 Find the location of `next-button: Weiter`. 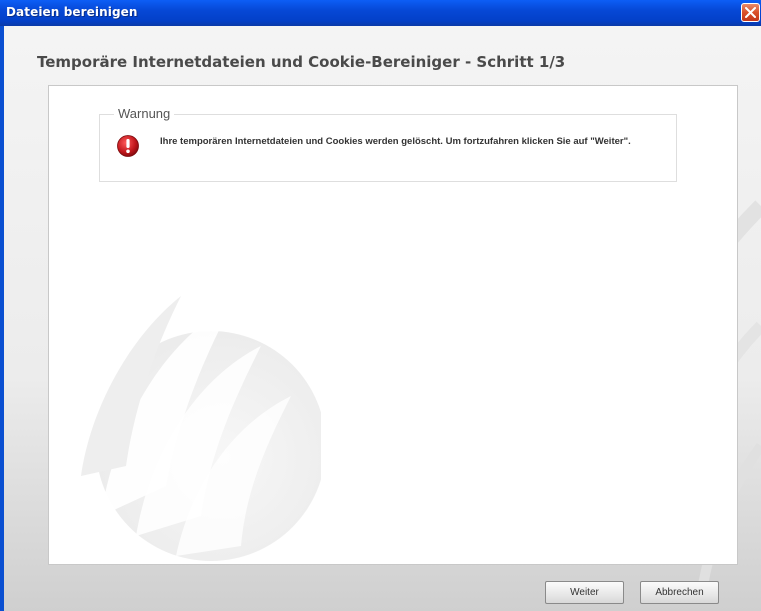

next-button: Weiter is located at coordinates (584, 592).